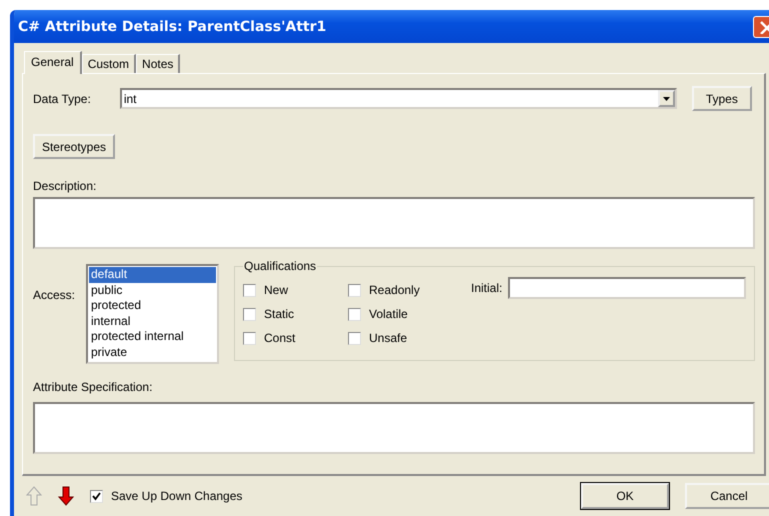  What do you see at coordinates (62, 99) in the screenshot?
I see `field-label: Data Type:` at bounding box center [62, 99].